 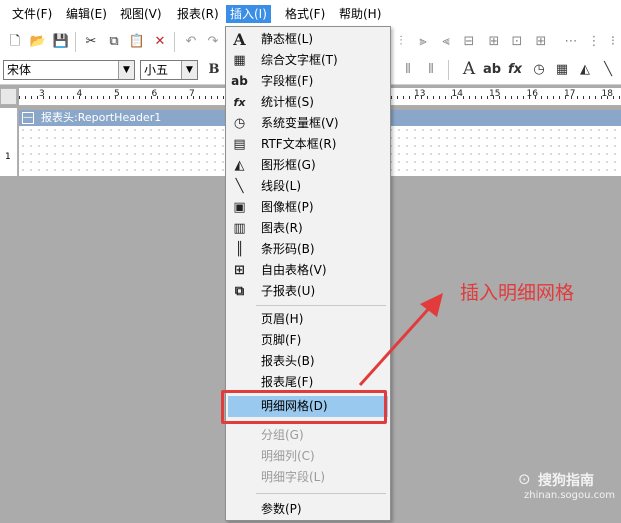 What do you see at coordinates (396, 345) in the screenshot?
I see `arrow-line` at bounding box center [396, 345].